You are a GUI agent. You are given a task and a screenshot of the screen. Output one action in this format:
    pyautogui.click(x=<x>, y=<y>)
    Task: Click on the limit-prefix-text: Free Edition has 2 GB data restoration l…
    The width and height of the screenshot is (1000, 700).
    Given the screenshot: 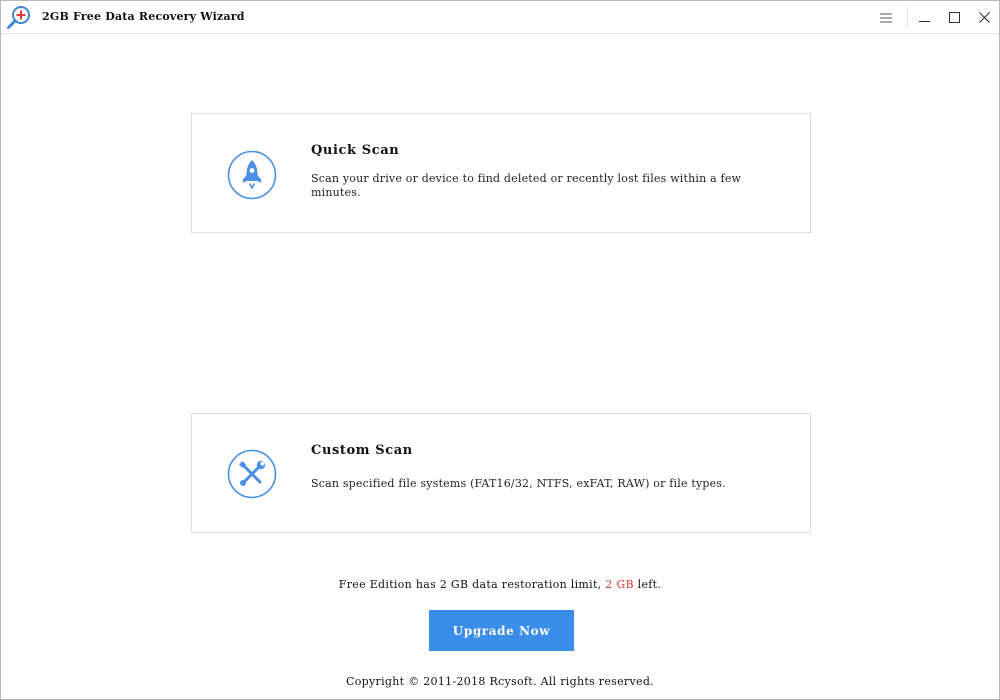 What is the action you would take?
    pyautogui.click(x=472, y=584)
    